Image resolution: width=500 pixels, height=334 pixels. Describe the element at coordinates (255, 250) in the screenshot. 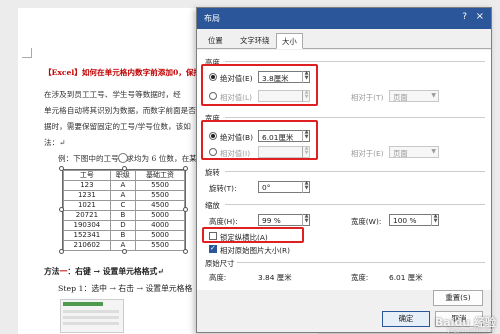

I see `relative-original-label: 相对原始图片大小(R)` at that location.